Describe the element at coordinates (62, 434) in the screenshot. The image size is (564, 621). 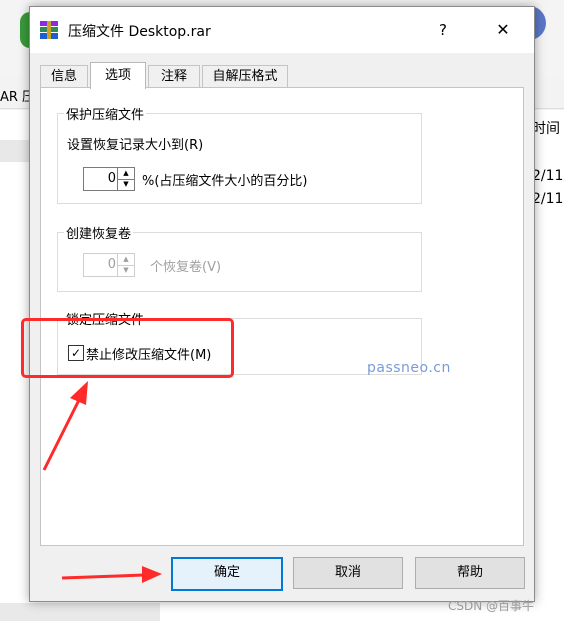
I see `arrow-up-line` at that location.